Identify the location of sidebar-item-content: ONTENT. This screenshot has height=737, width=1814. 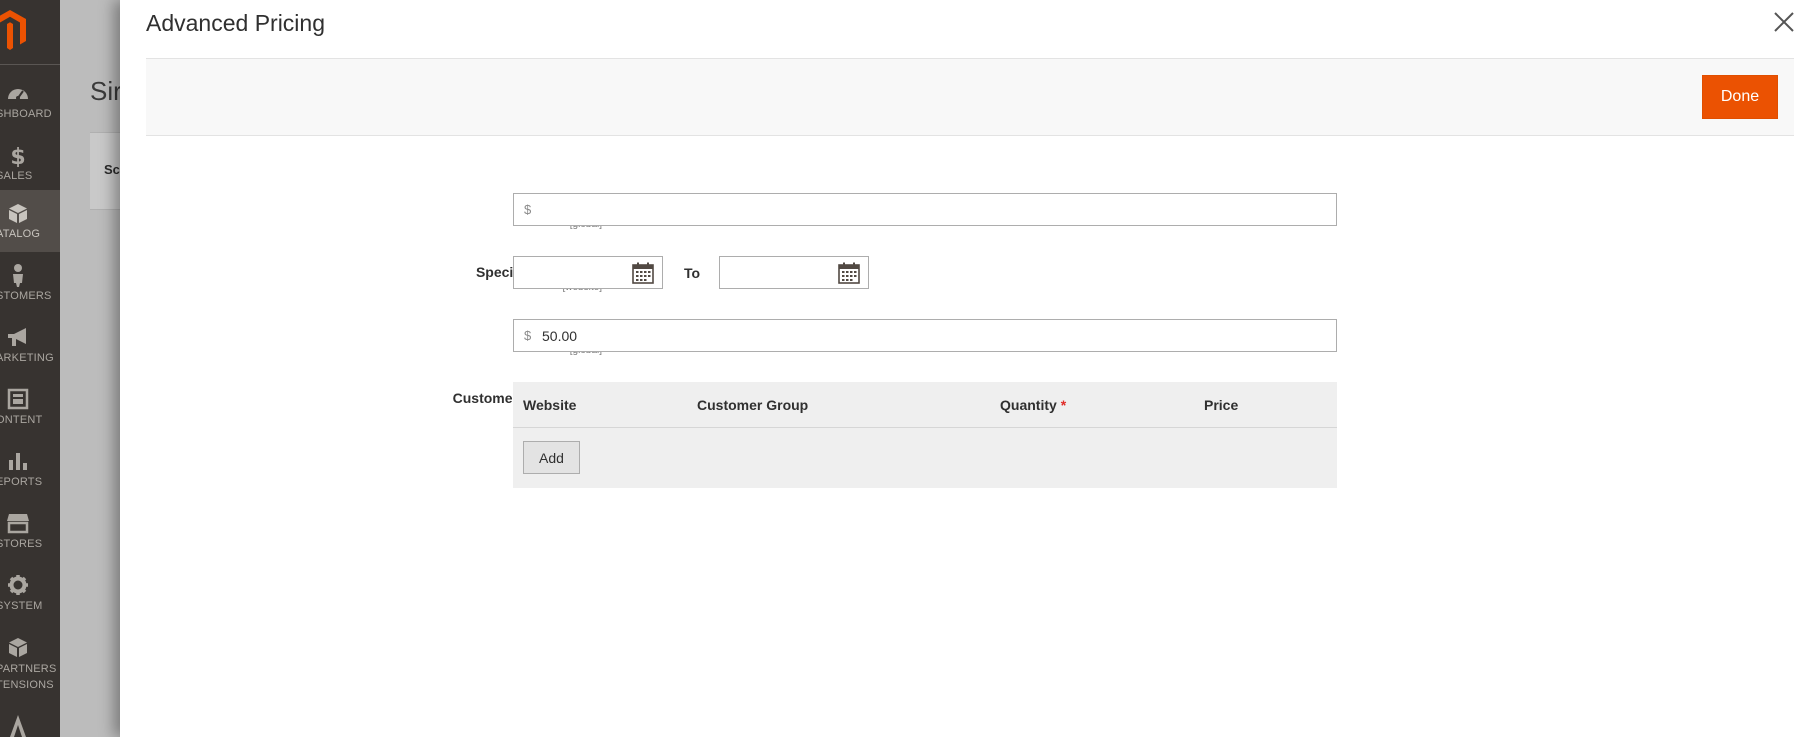
(30, 407).